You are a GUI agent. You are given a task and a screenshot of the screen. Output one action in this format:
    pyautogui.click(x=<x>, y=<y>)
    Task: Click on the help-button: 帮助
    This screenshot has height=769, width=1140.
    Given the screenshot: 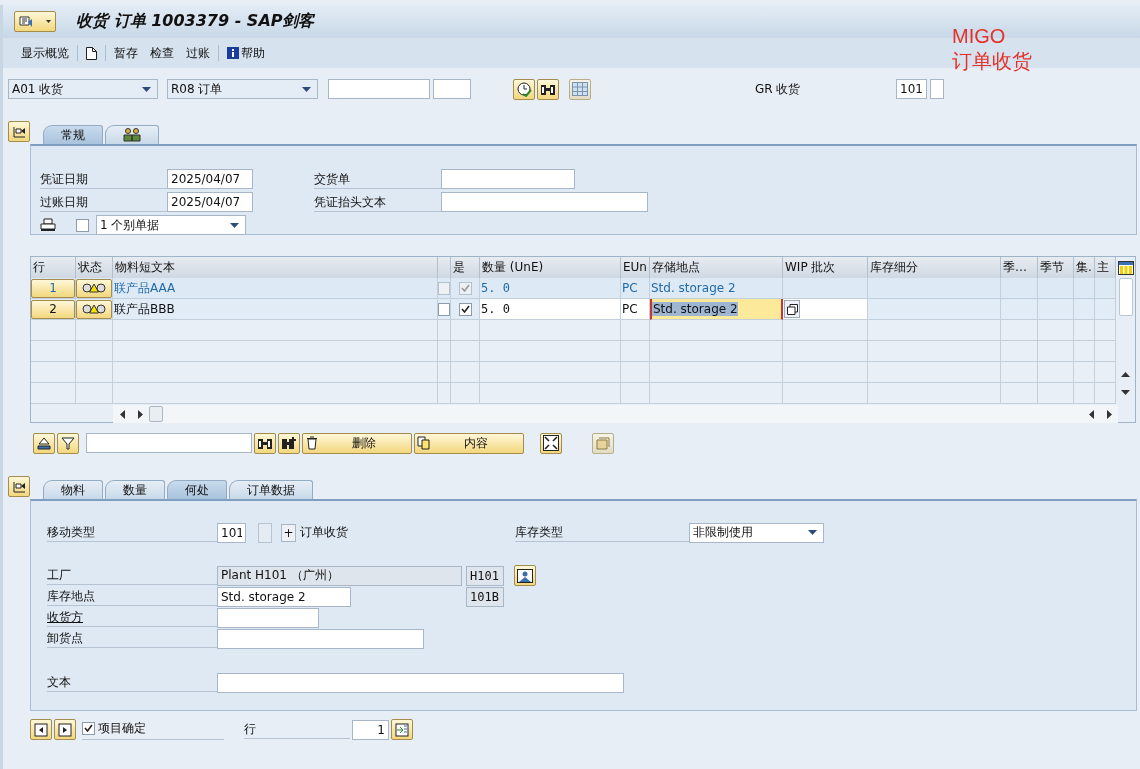 What is the action you would take?
    pyautogui.click(x=246, y=53)
    